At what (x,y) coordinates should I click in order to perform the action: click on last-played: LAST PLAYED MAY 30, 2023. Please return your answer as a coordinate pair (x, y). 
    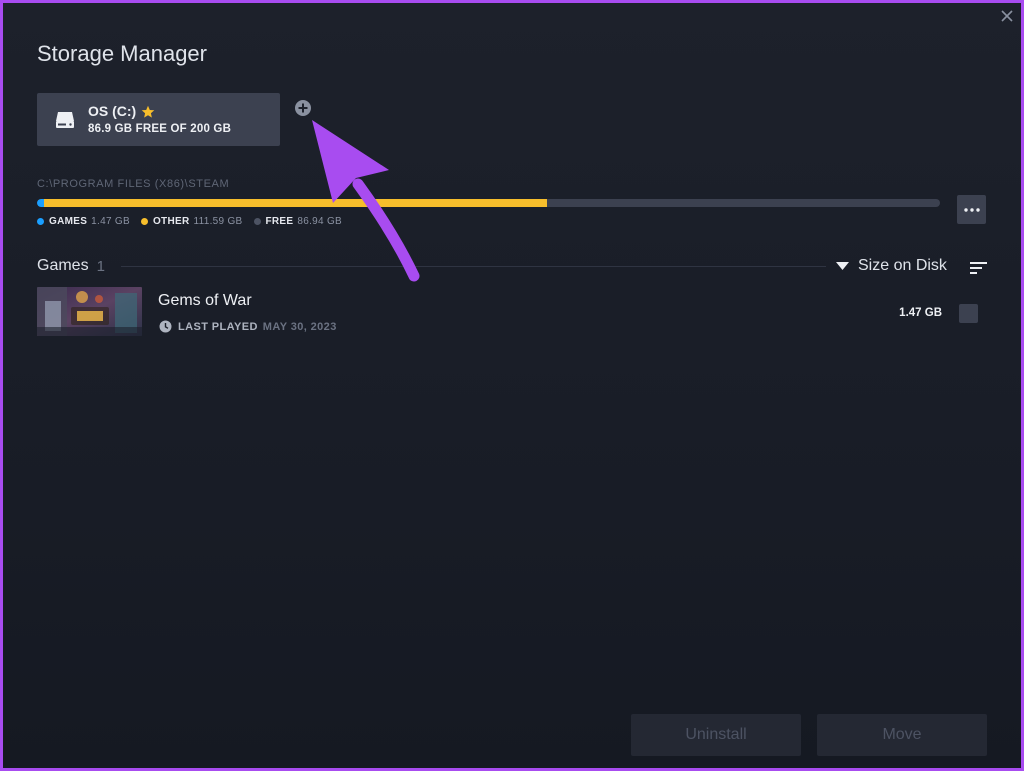
    Looking at the image, I should click on (248, 326).